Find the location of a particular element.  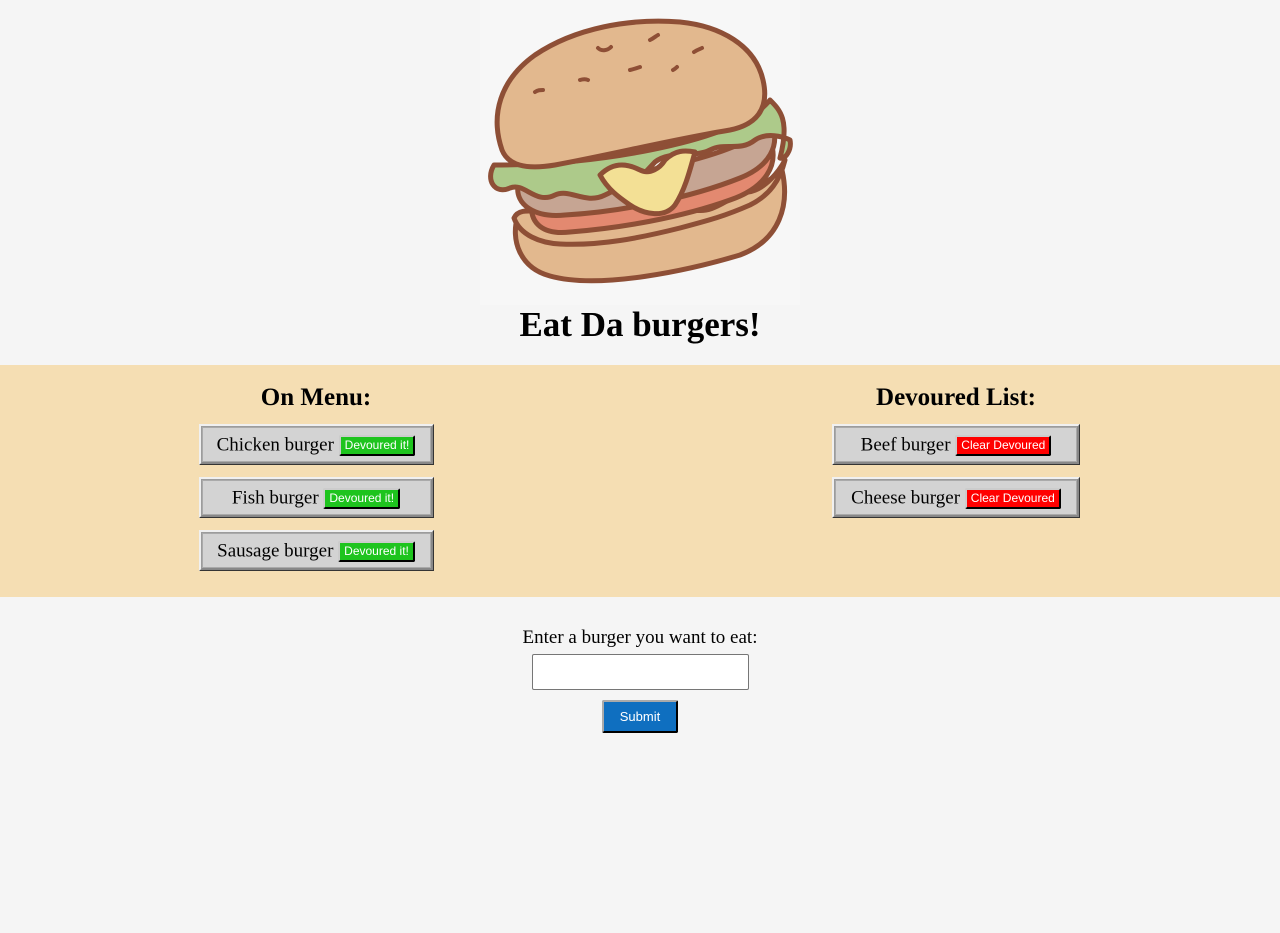

list-item: Beef burger Clear Devoured is located at coordinates (956, 444).